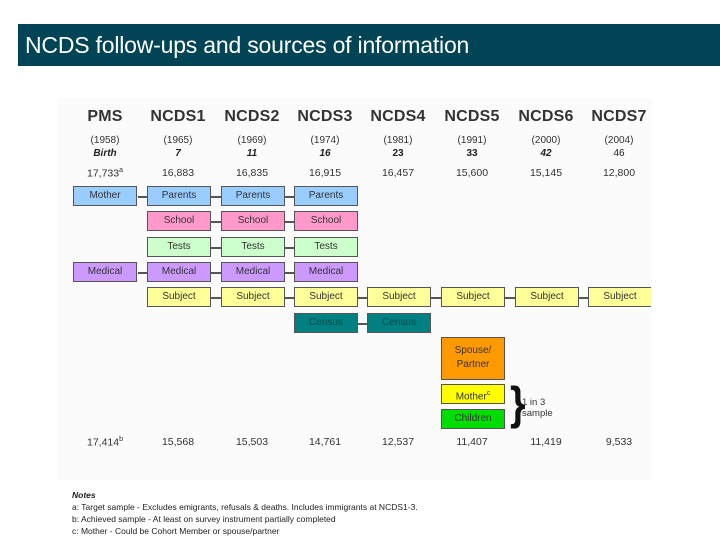 The image size is (720, 540). I want to click on wave-age: Birth, so click(105, 153).